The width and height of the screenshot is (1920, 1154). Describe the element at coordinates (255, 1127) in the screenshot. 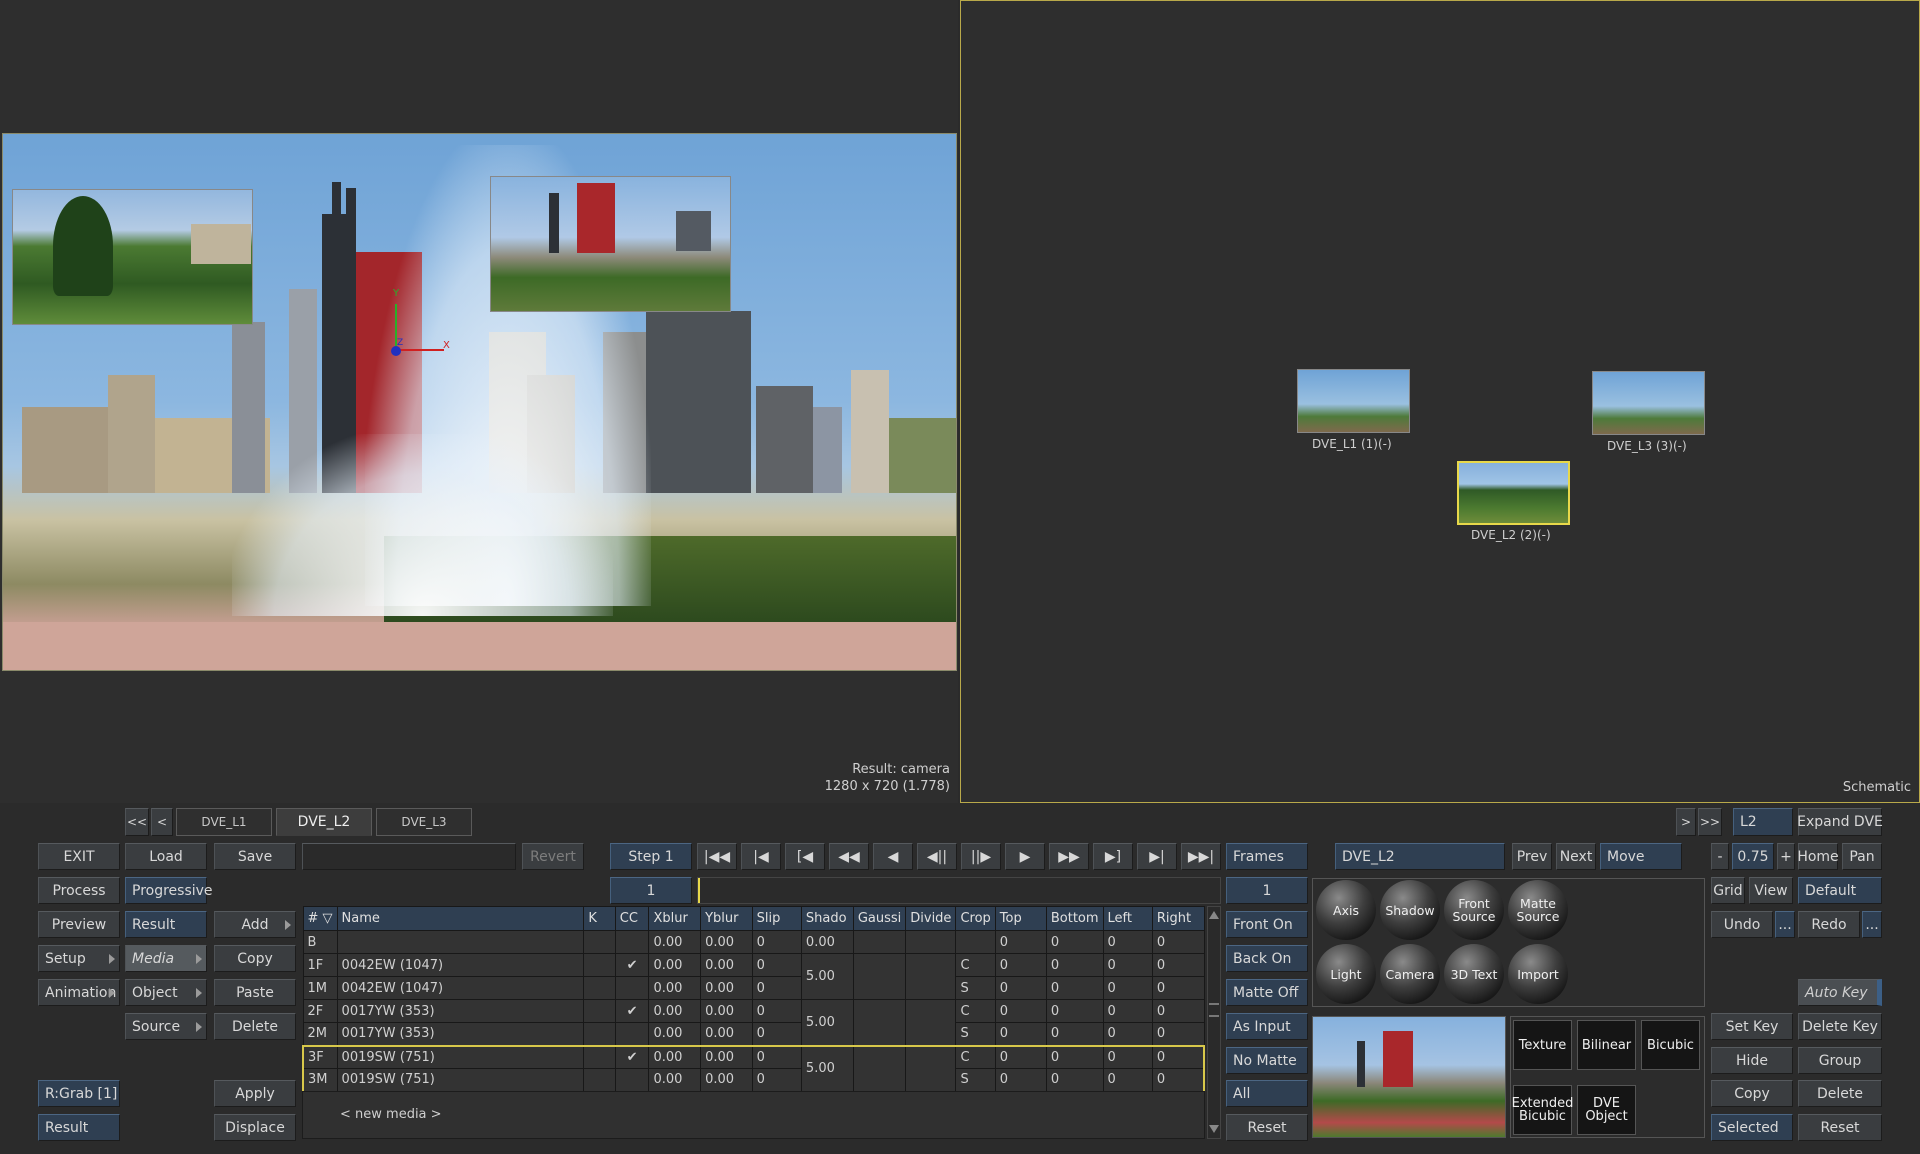

I see `displace-button: Displace` at that location.